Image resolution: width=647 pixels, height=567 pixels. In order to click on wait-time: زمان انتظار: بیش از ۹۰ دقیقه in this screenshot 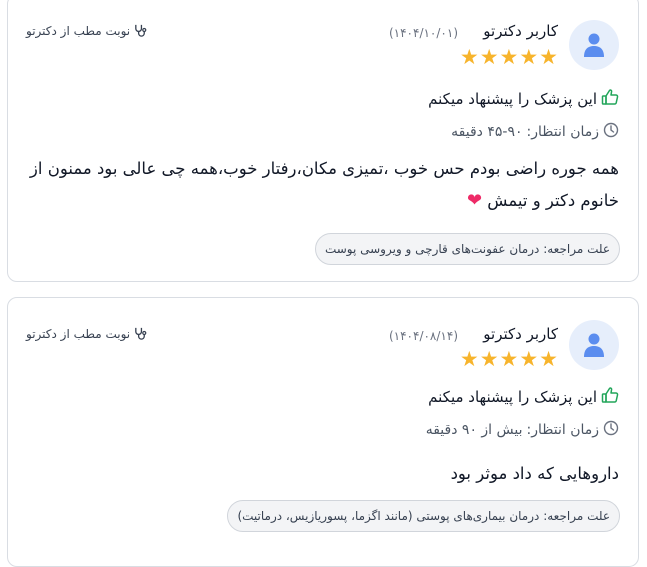, I will do `click(522, 430)`.